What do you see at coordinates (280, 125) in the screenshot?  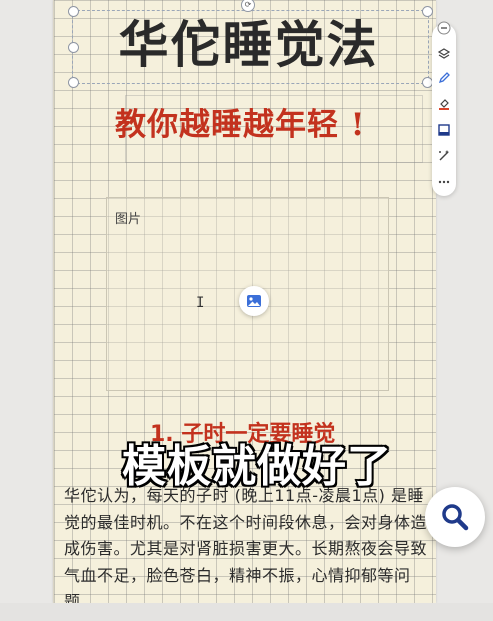 I see `document-subtitle: 教你越睡越年轻 !` at bounding box center [280, 125].